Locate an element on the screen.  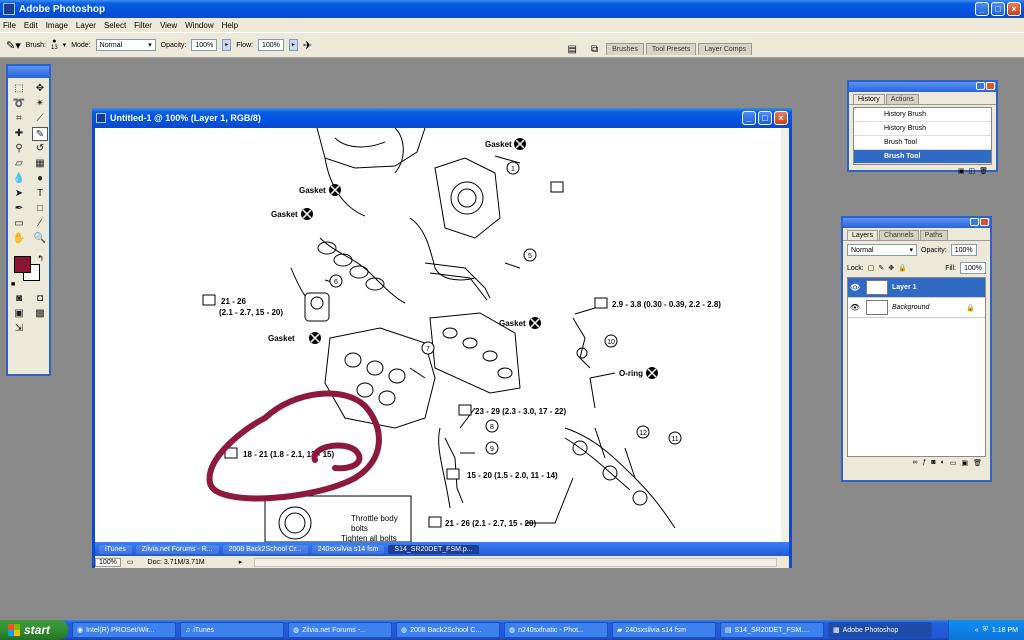
new-document-from-state-icon: ▣ is located at coordinates (961, 172).